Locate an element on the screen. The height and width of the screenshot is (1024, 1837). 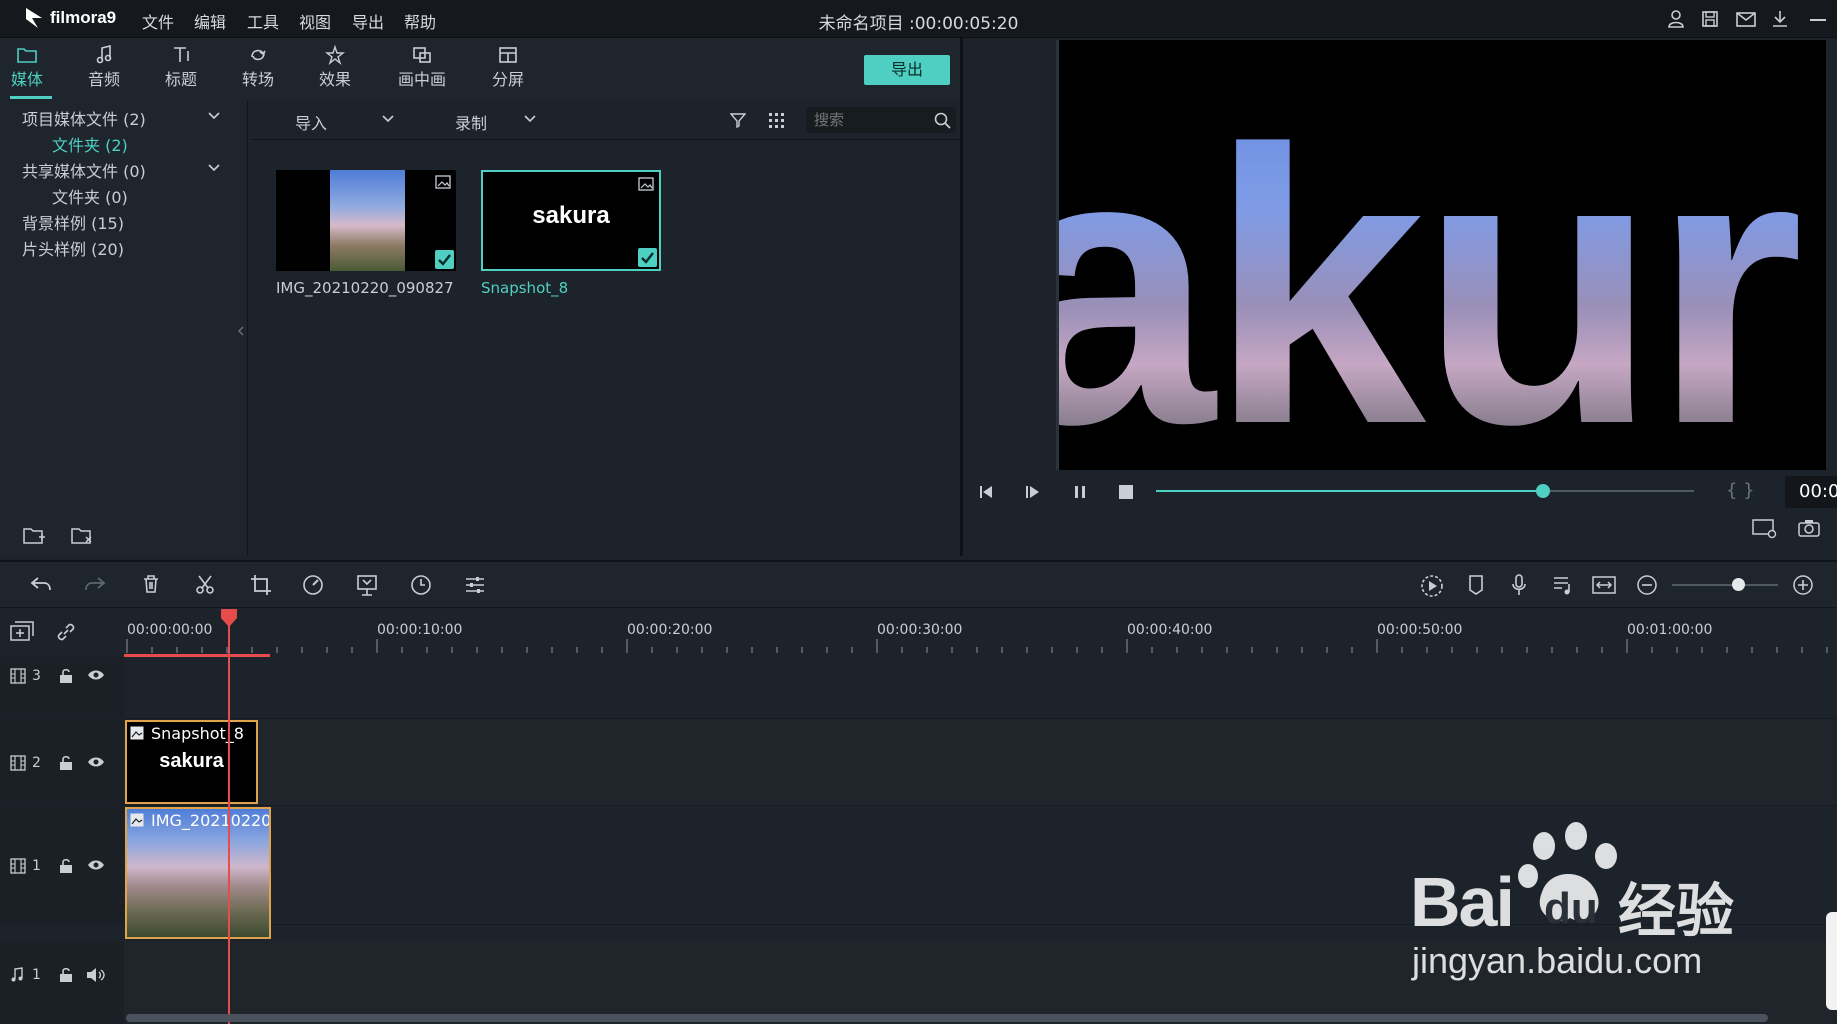
library-tab-bar: 媒体 音频 标题 转场 效果 画中画 分屏 is located at coordinates (480, 69).